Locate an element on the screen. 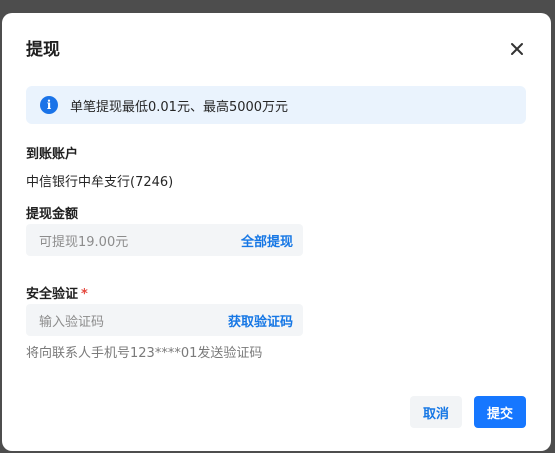 This screenshot has height=453, width=555. withdraw-all-button: 全部提现 is located at coordinates (267, 240).